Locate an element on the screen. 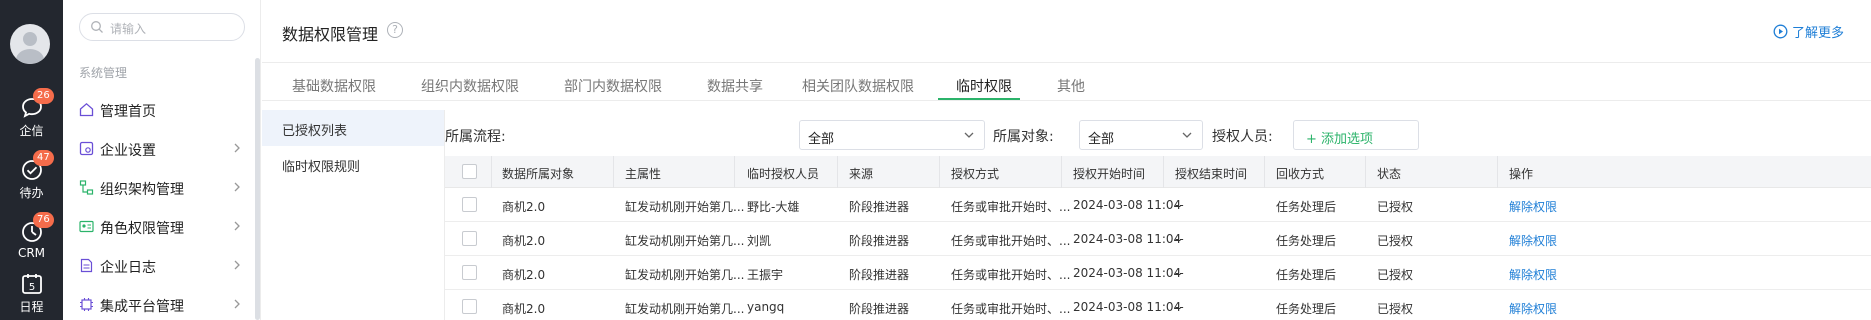  subnav-label: 临时权限规则 is located at coordinates (321, 167).